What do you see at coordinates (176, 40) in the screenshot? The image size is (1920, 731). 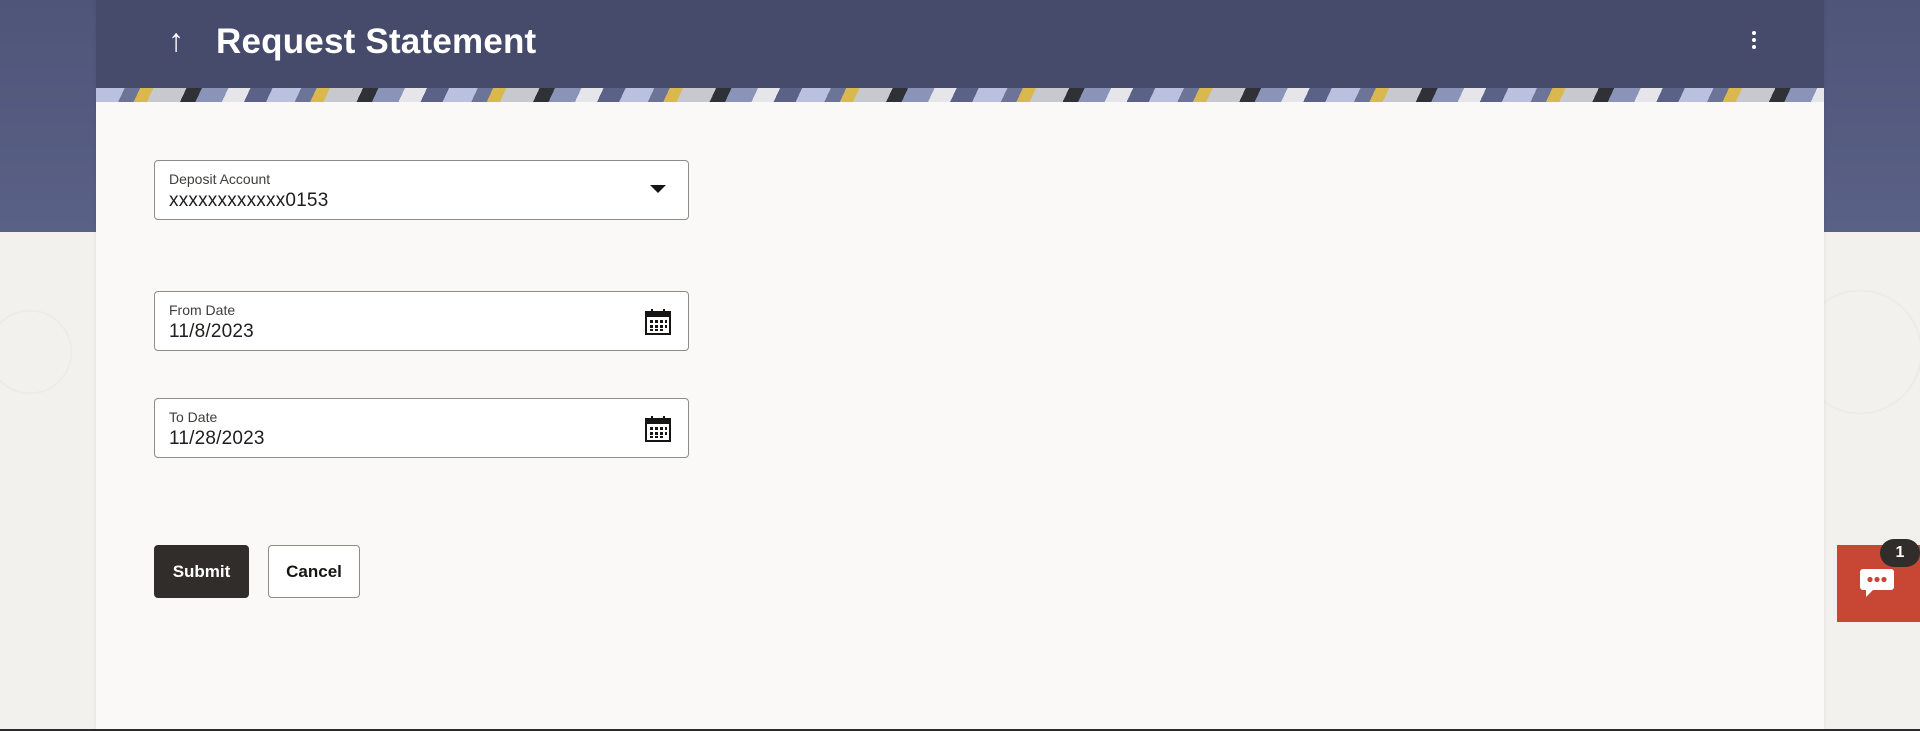 I see `arrow-up-icon: ↑` at bounding box center [176, 40].